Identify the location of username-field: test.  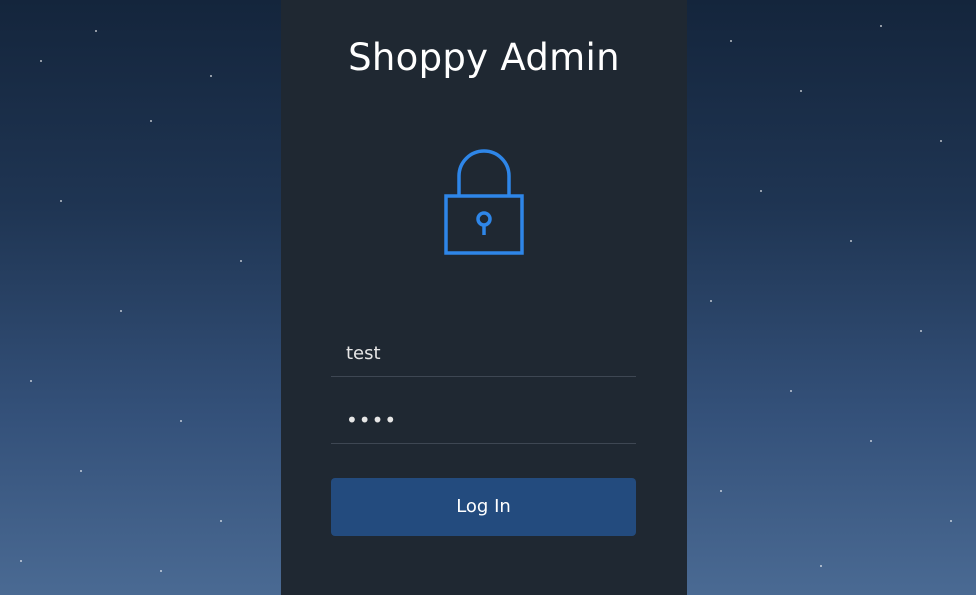
(483, 355).